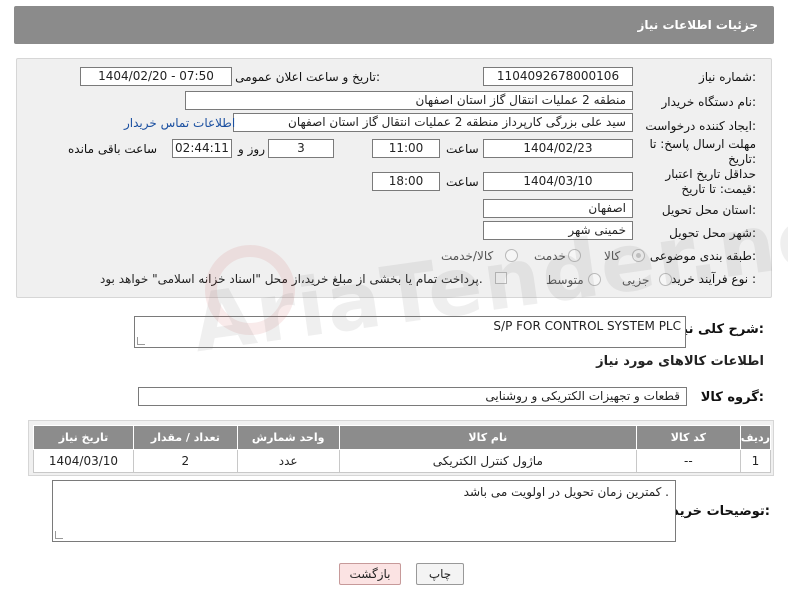 The height and width of the screenshot is (598, 788). Describe the element at coordinates (83, 437) in the screenshot. I see `col-header-date: تاریخ نیاز` at that location.